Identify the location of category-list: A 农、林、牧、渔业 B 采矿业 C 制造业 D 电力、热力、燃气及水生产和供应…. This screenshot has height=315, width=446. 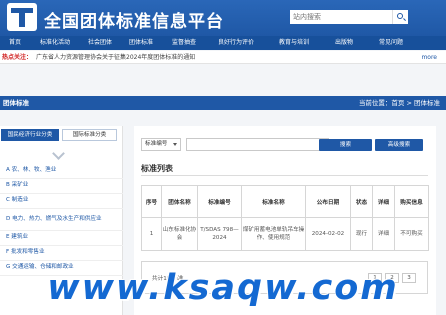
(61, 220).